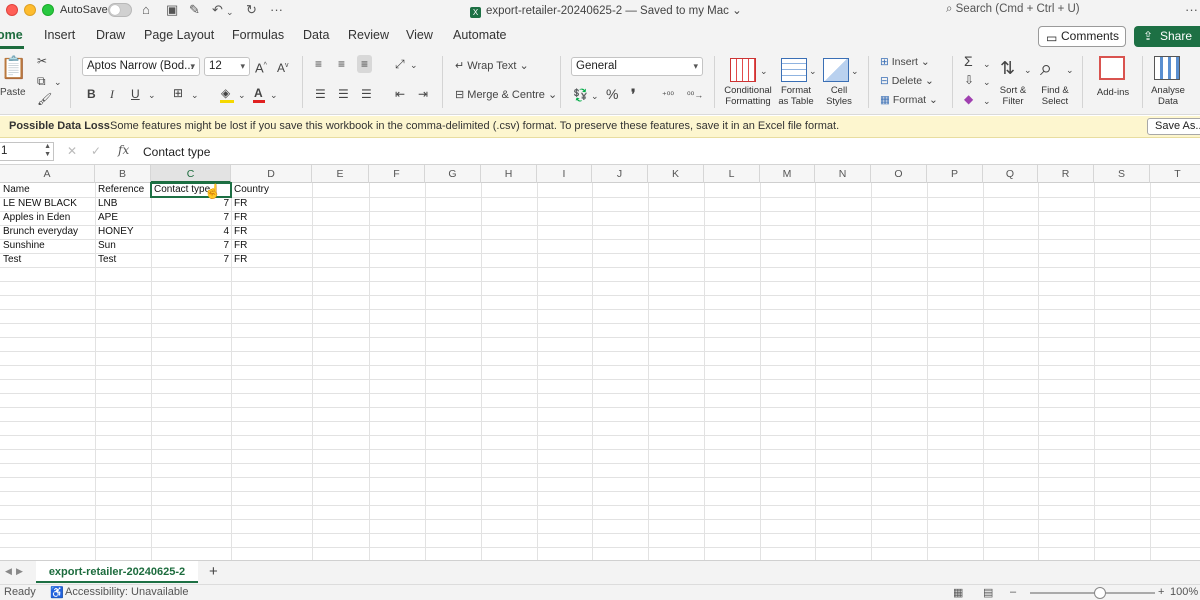 Image resolution: width=1200 pixels, height=600 pixels. What do you see at coordinates (340, 174) in the screenshot?
I see `column-header-e: E` at bounding box center [340, 174].